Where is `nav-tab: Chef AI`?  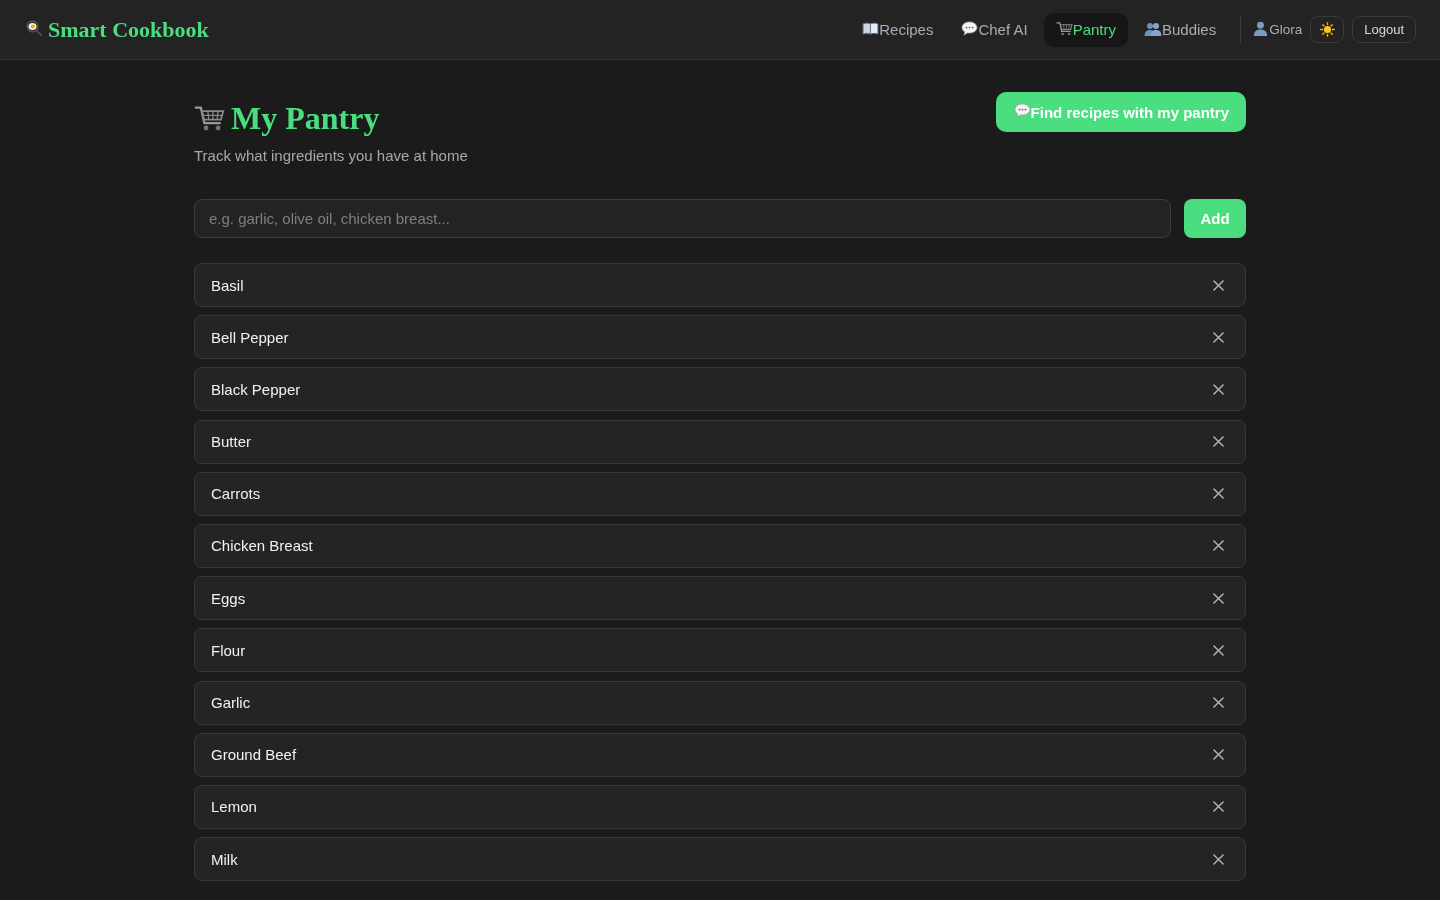
nav-tab: Chef AI is located at coordinates (994, 29).